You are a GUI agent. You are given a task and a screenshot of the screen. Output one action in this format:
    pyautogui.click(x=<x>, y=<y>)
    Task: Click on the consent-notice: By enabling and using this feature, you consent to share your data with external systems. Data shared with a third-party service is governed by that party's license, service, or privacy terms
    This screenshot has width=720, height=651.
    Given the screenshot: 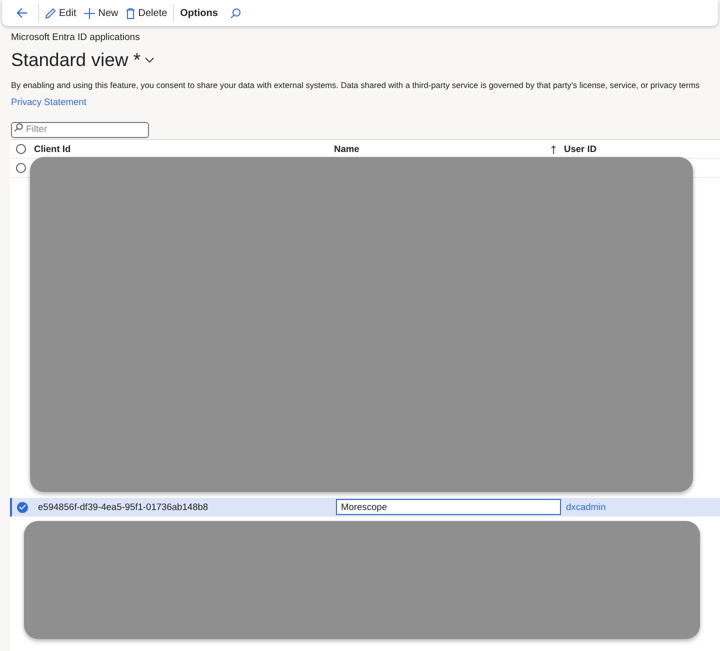 What is the action you would take?
    pyautogui.click(x=356, y=85)
    